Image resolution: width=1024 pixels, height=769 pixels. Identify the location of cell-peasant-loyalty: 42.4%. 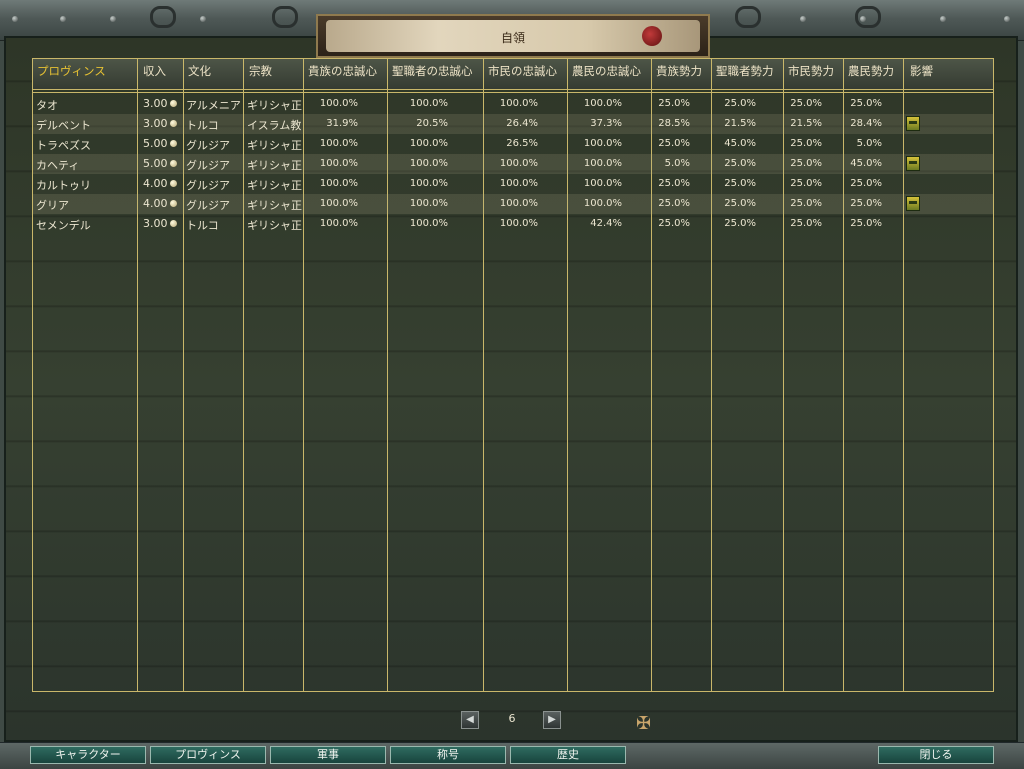
(606, 223).